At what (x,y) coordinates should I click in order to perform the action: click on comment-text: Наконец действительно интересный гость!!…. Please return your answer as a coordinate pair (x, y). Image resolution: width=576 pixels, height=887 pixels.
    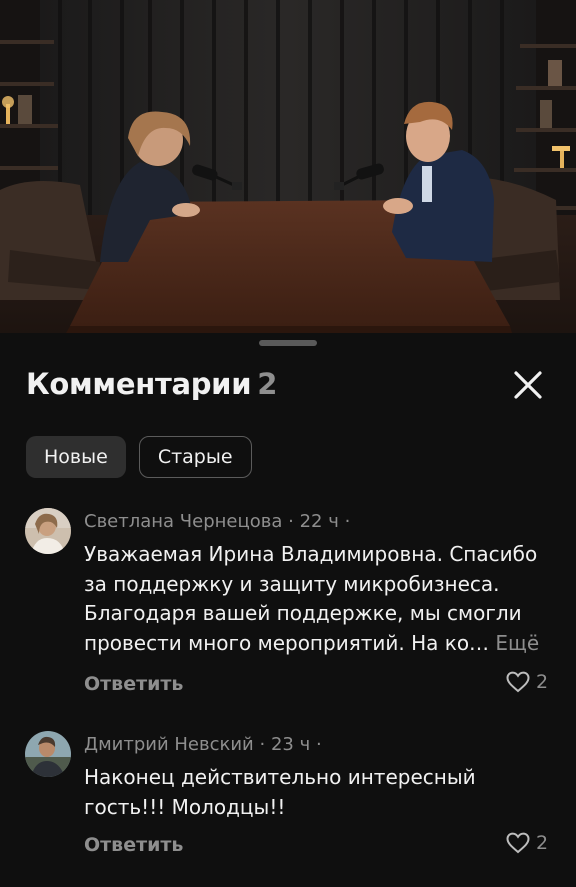
    Looking at the image, I should click on (320, 792).